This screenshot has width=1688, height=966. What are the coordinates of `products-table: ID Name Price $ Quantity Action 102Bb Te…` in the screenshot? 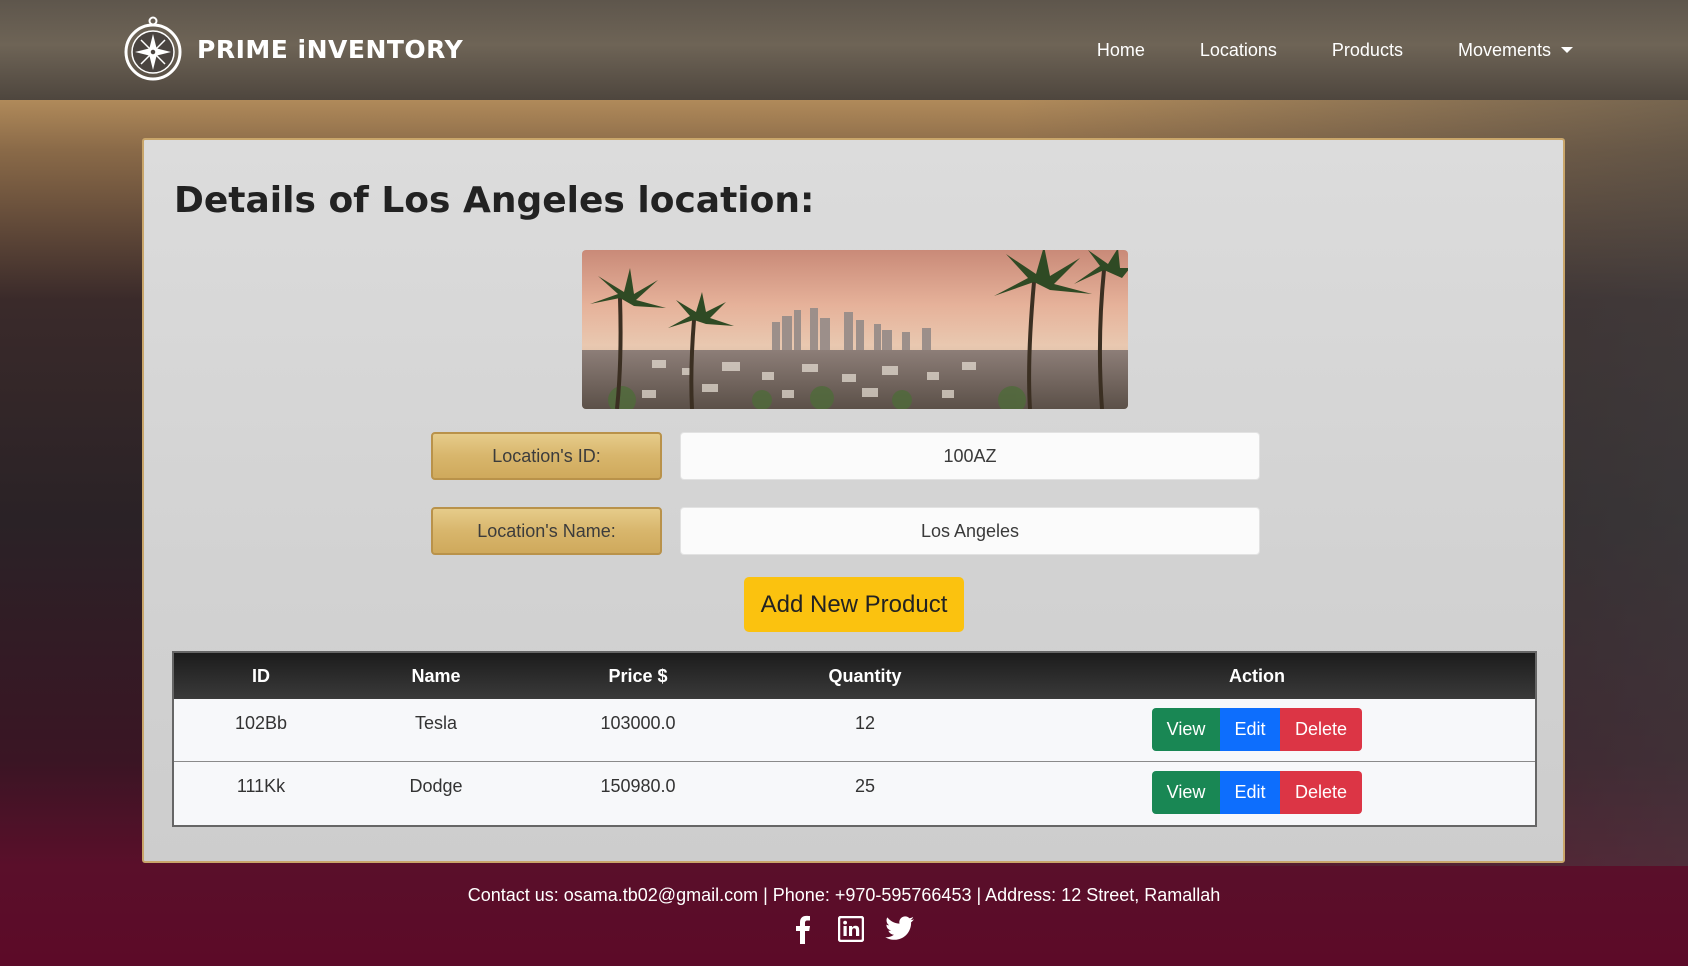 It's located at (854, 739).